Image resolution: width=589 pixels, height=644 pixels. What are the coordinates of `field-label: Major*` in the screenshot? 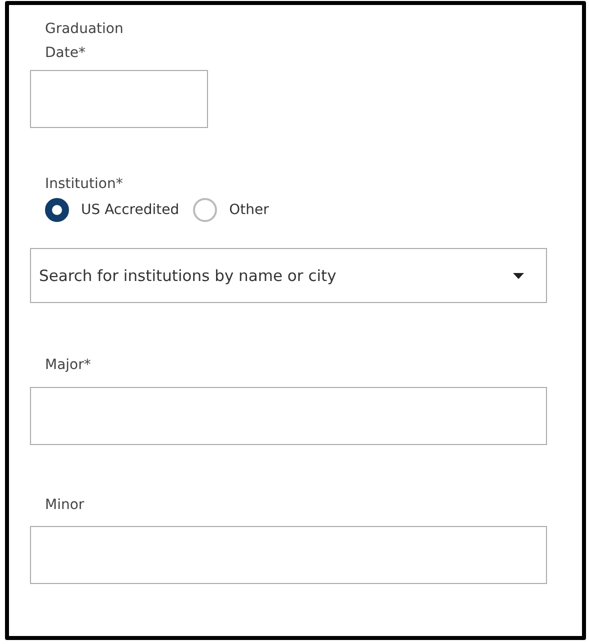 It's located at (68, 365).